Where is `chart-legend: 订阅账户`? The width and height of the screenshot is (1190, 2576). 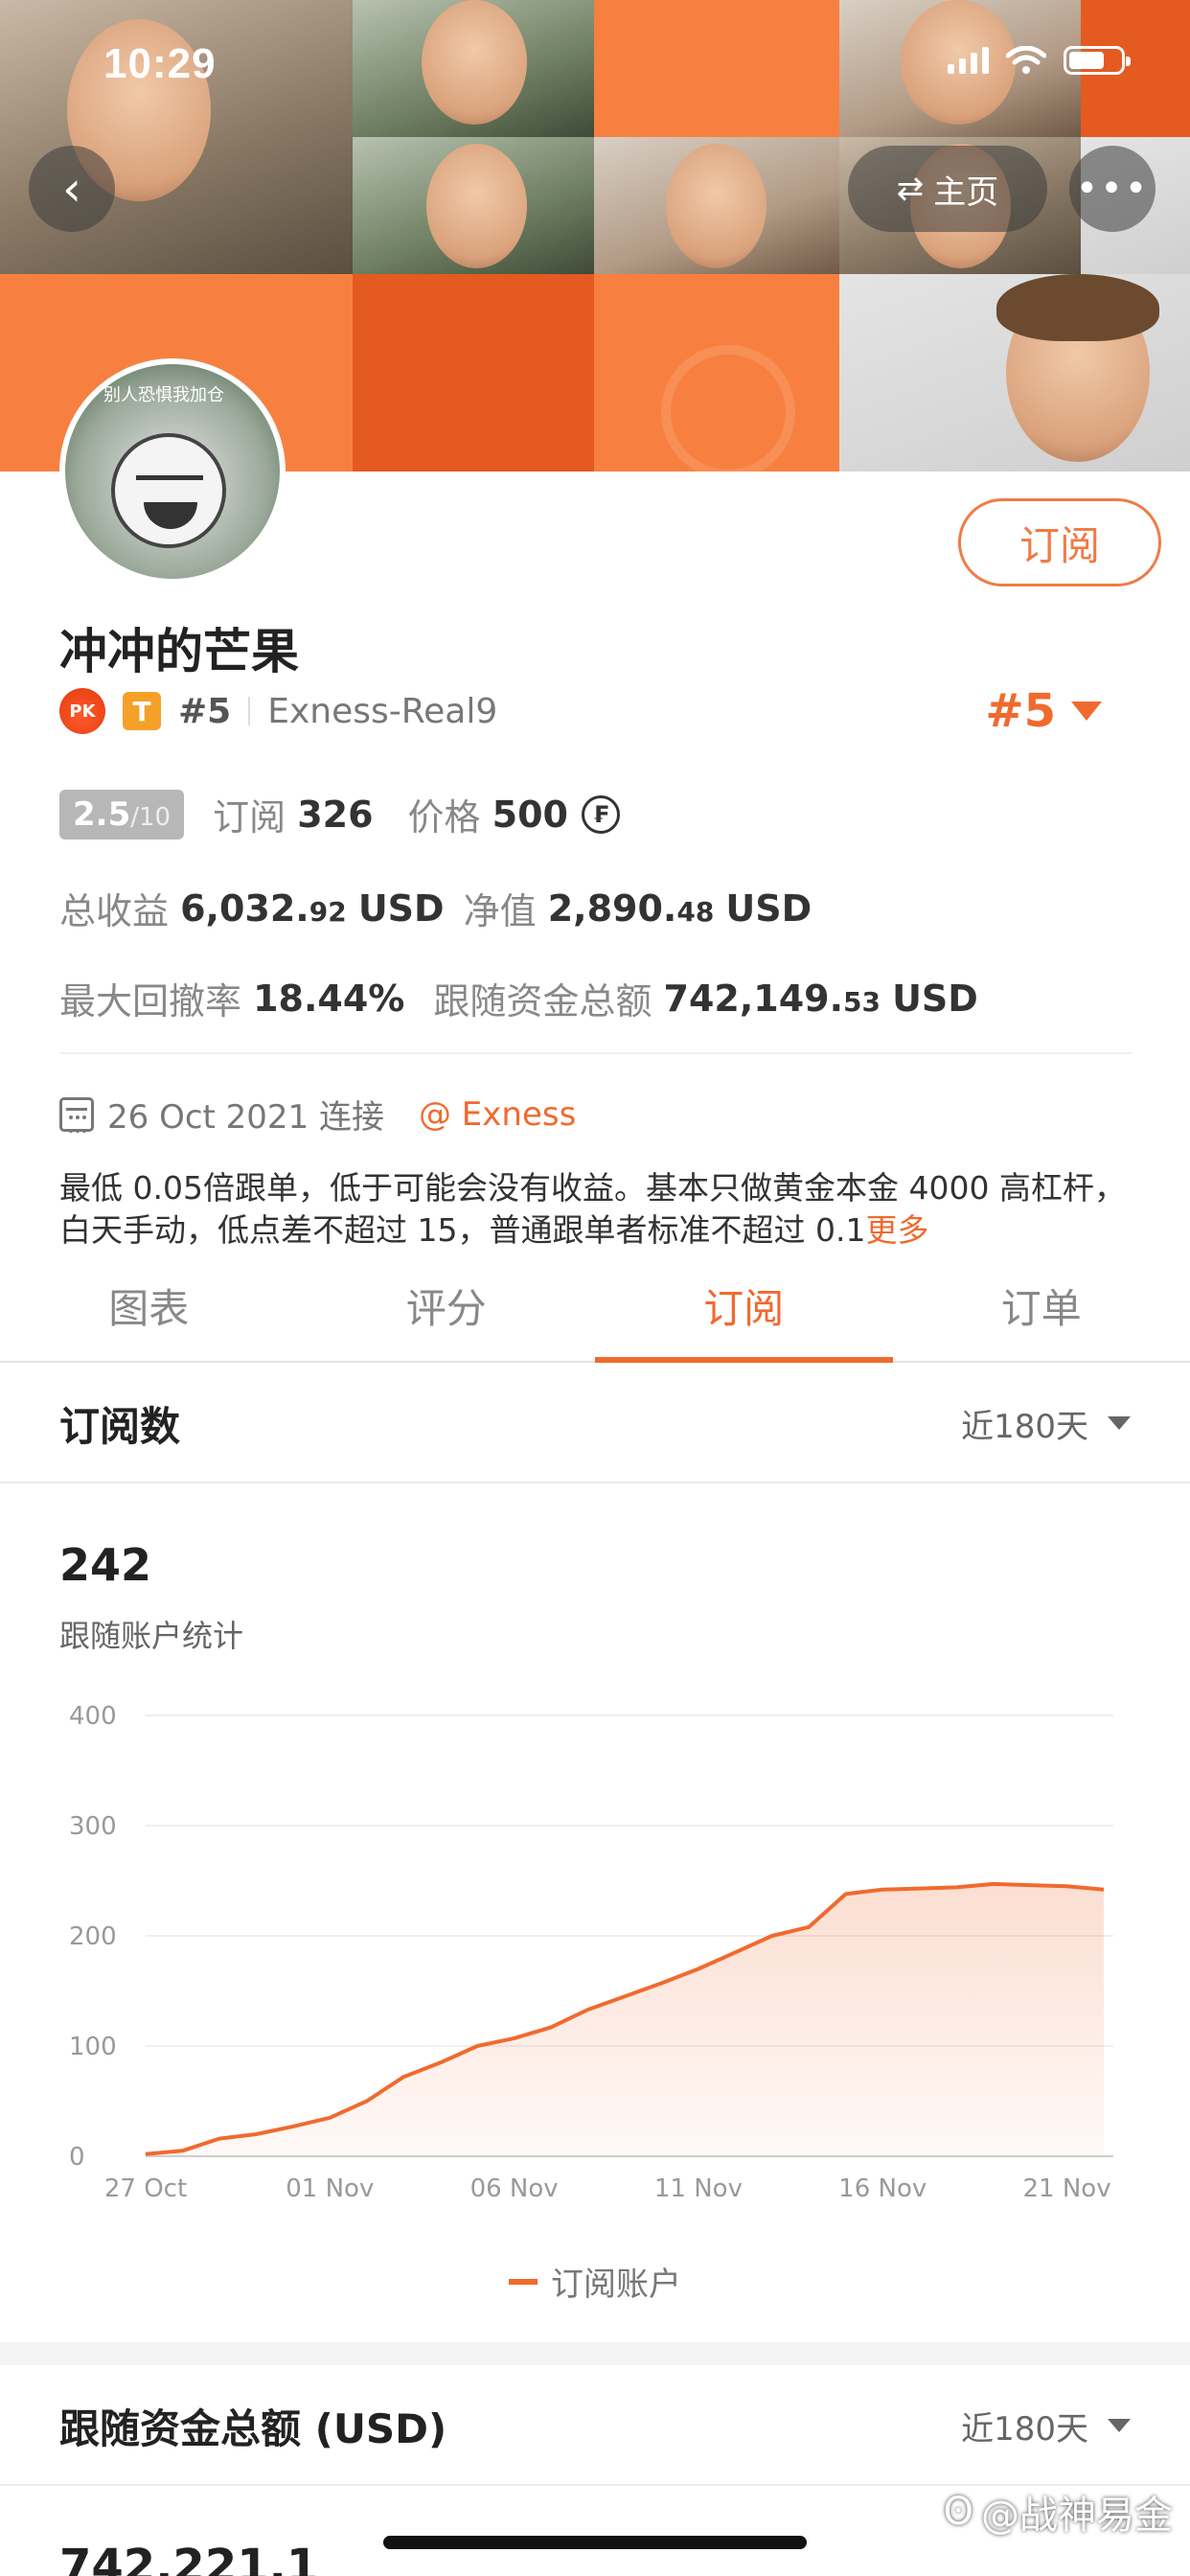
chart-legend: 订阅账户 is located at coordinates (595, 2281).